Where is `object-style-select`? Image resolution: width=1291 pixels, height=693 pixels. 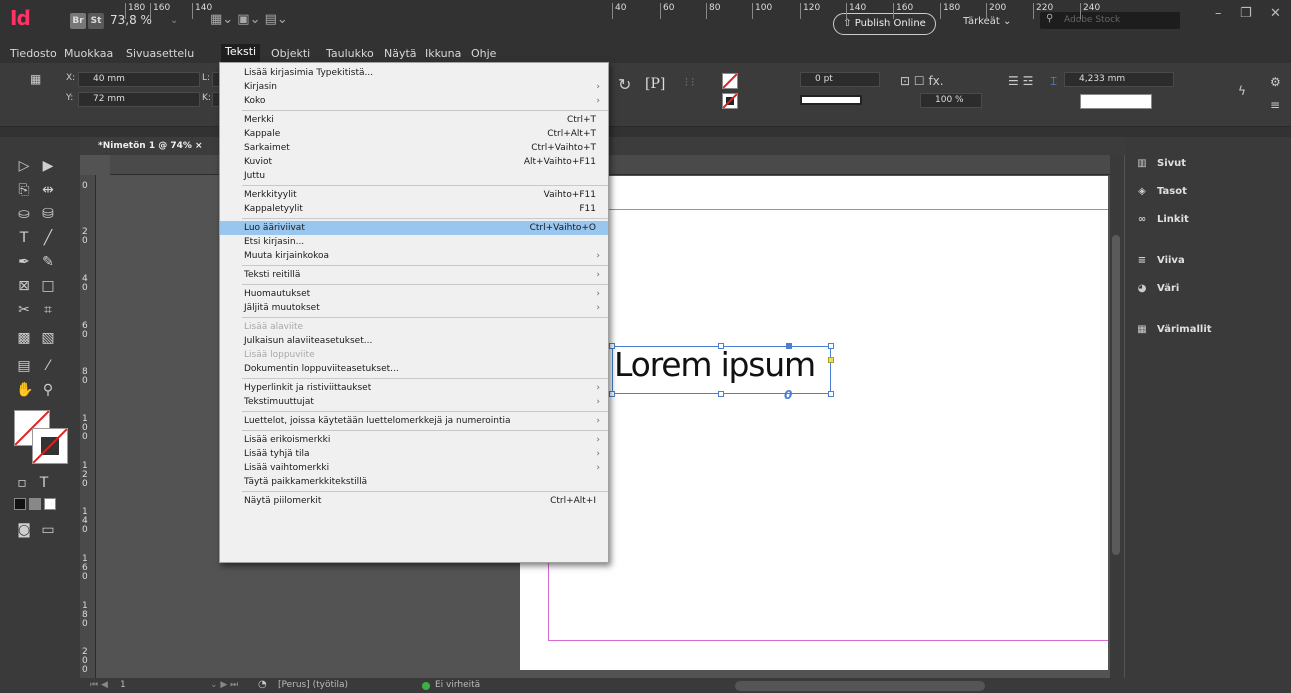
object-style-select is located at coordinates (1116, 101).